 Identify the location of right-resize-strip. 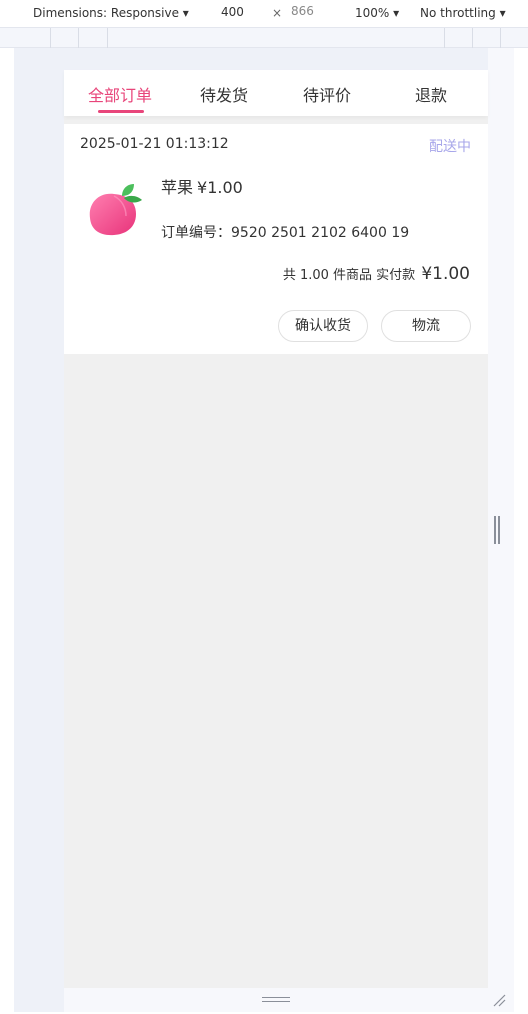
(501, 530).